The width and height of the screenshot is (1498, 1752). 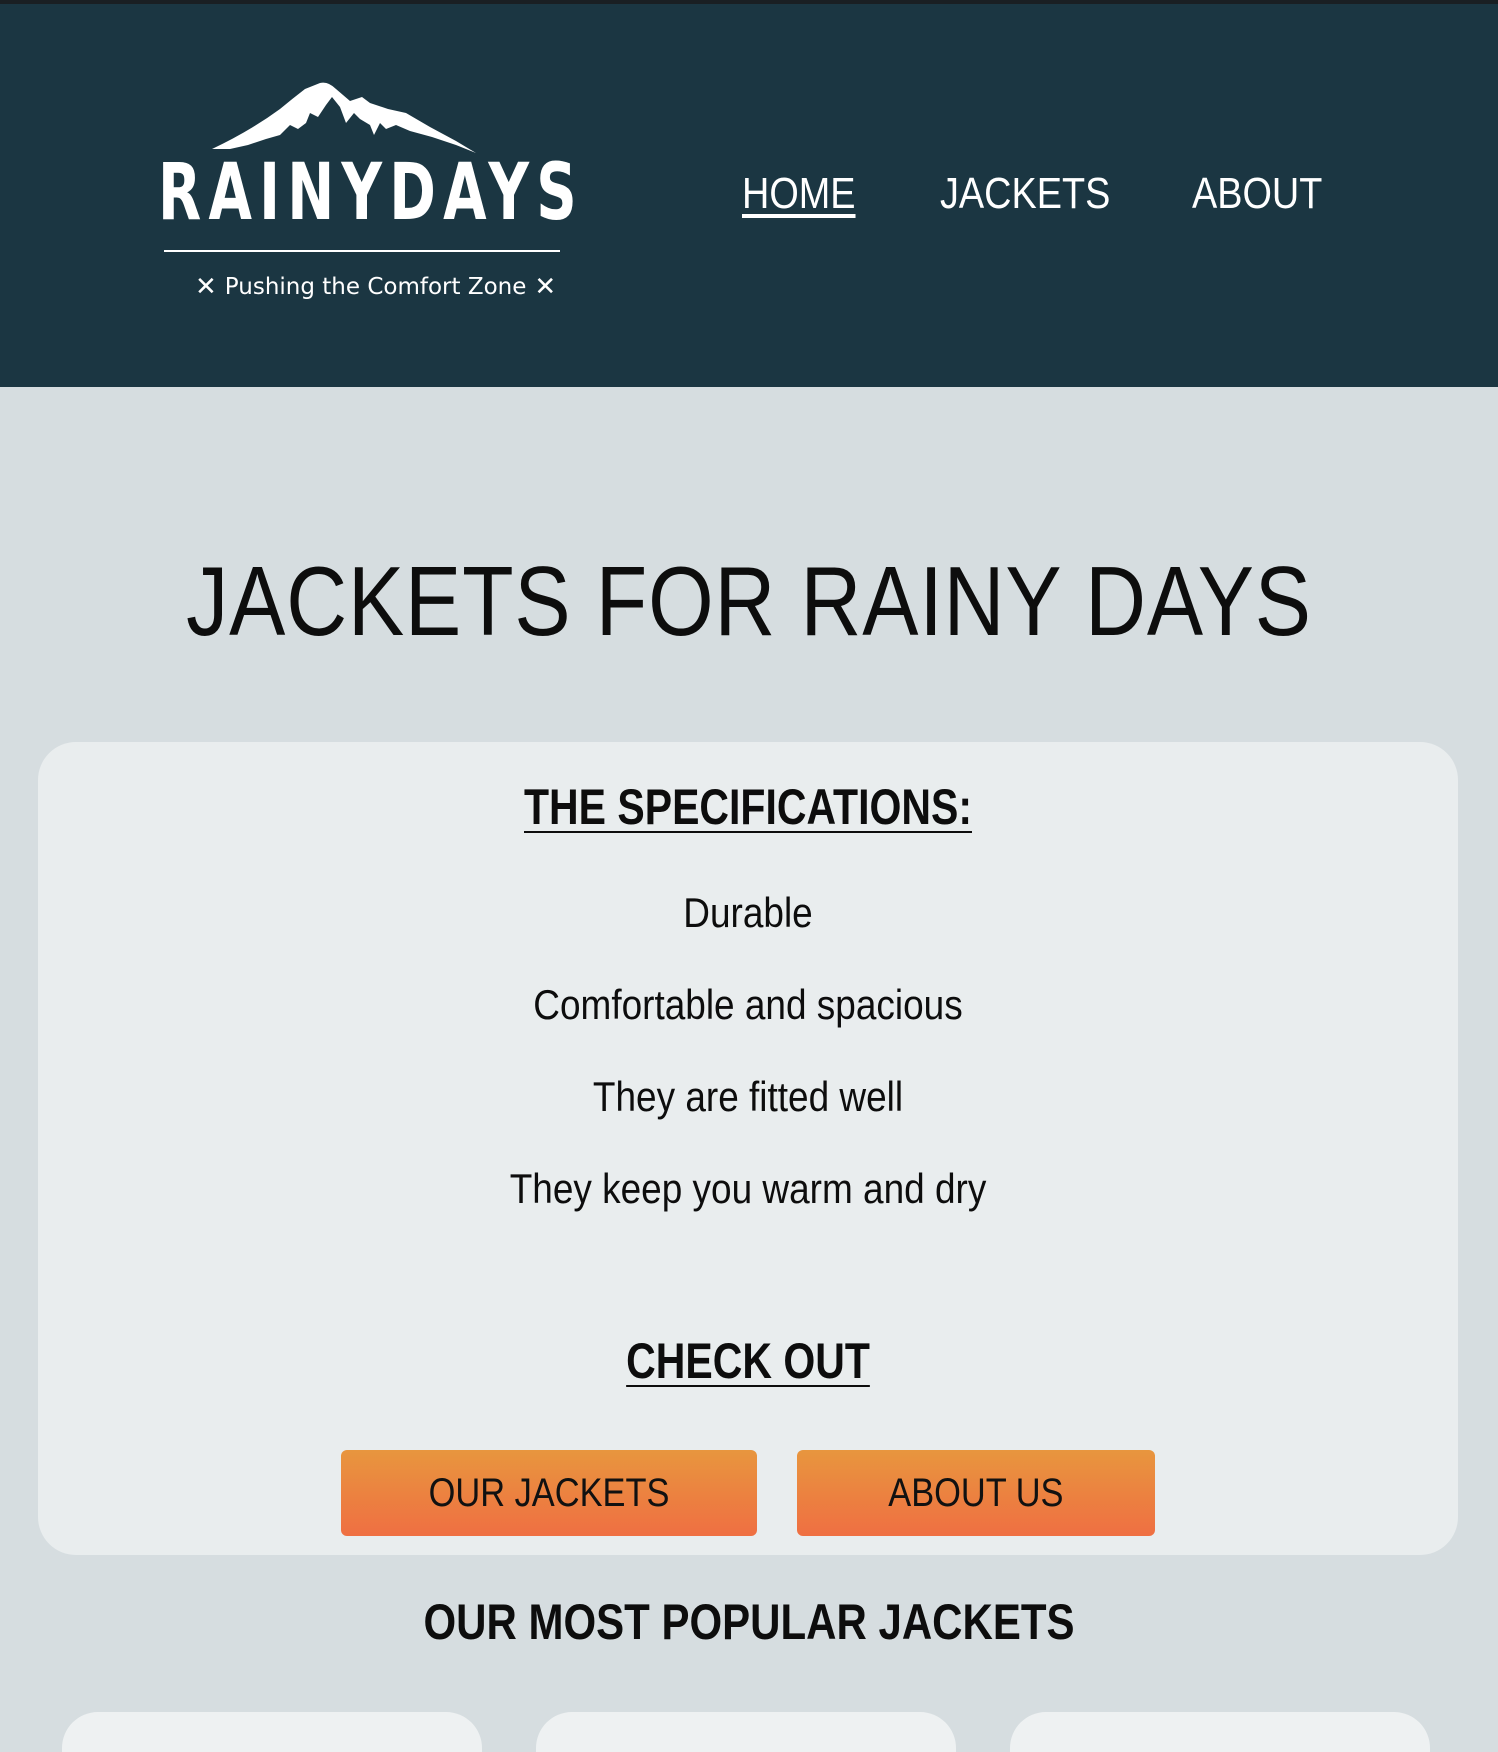 I want to click on list-item: They keep you warm and dry, so click(x=748, y=1188).